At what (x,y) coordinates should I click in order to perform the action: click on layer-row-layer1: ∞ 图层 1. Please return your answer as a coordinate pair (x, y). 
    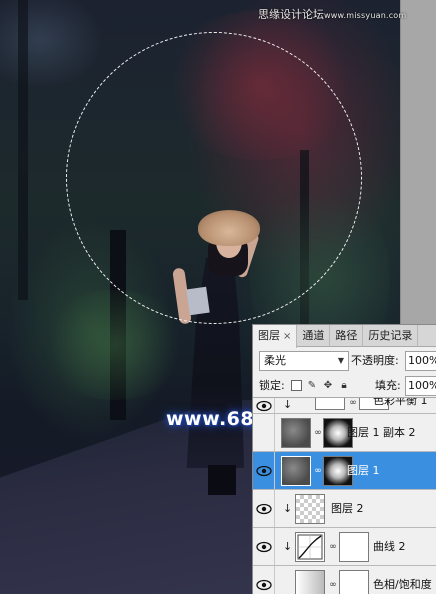
    Looking at the image, I should click on (344, 471).